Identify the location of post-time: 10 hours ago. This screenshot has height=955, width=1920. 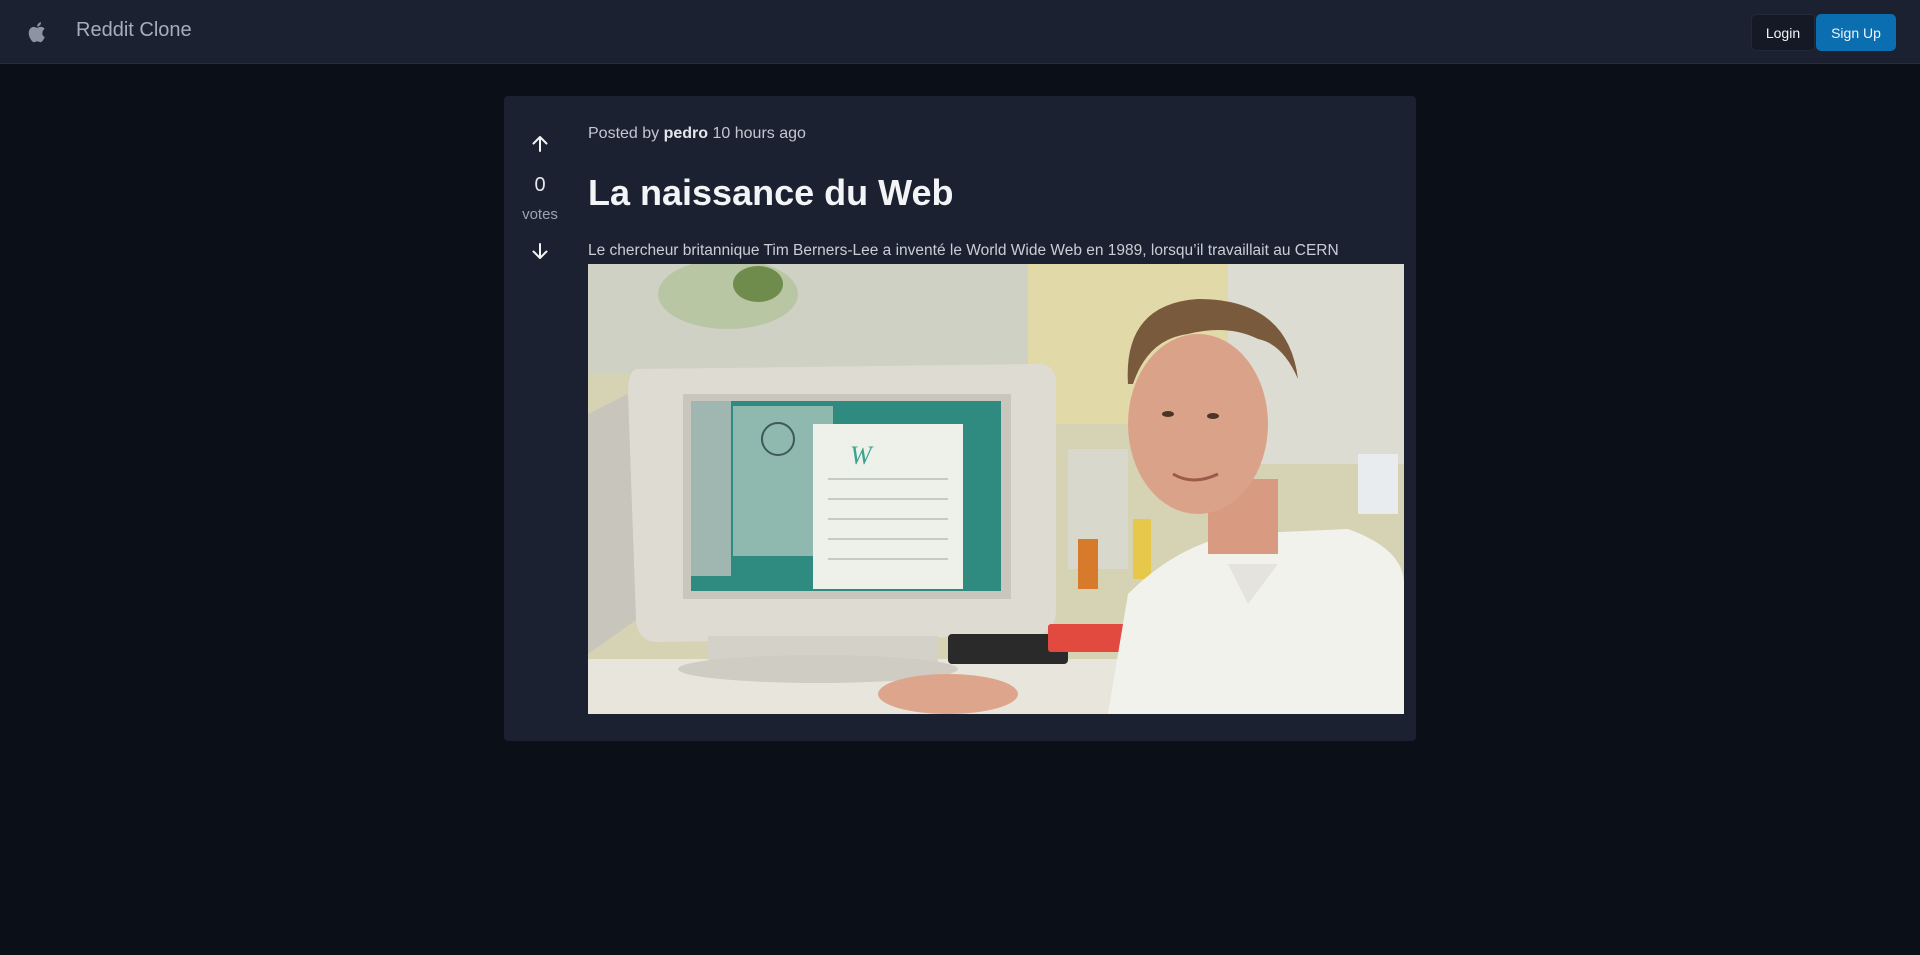
(759, 133).